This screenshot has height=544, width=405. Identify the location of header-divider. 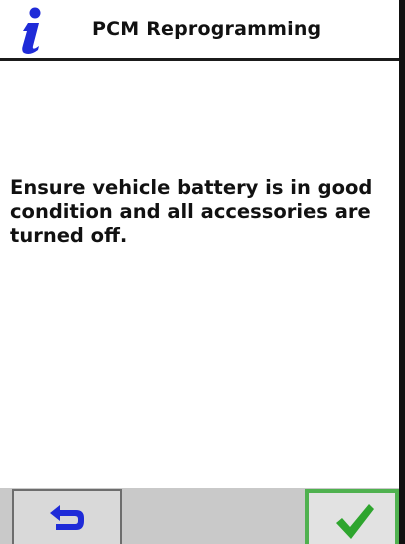
(199, 59).